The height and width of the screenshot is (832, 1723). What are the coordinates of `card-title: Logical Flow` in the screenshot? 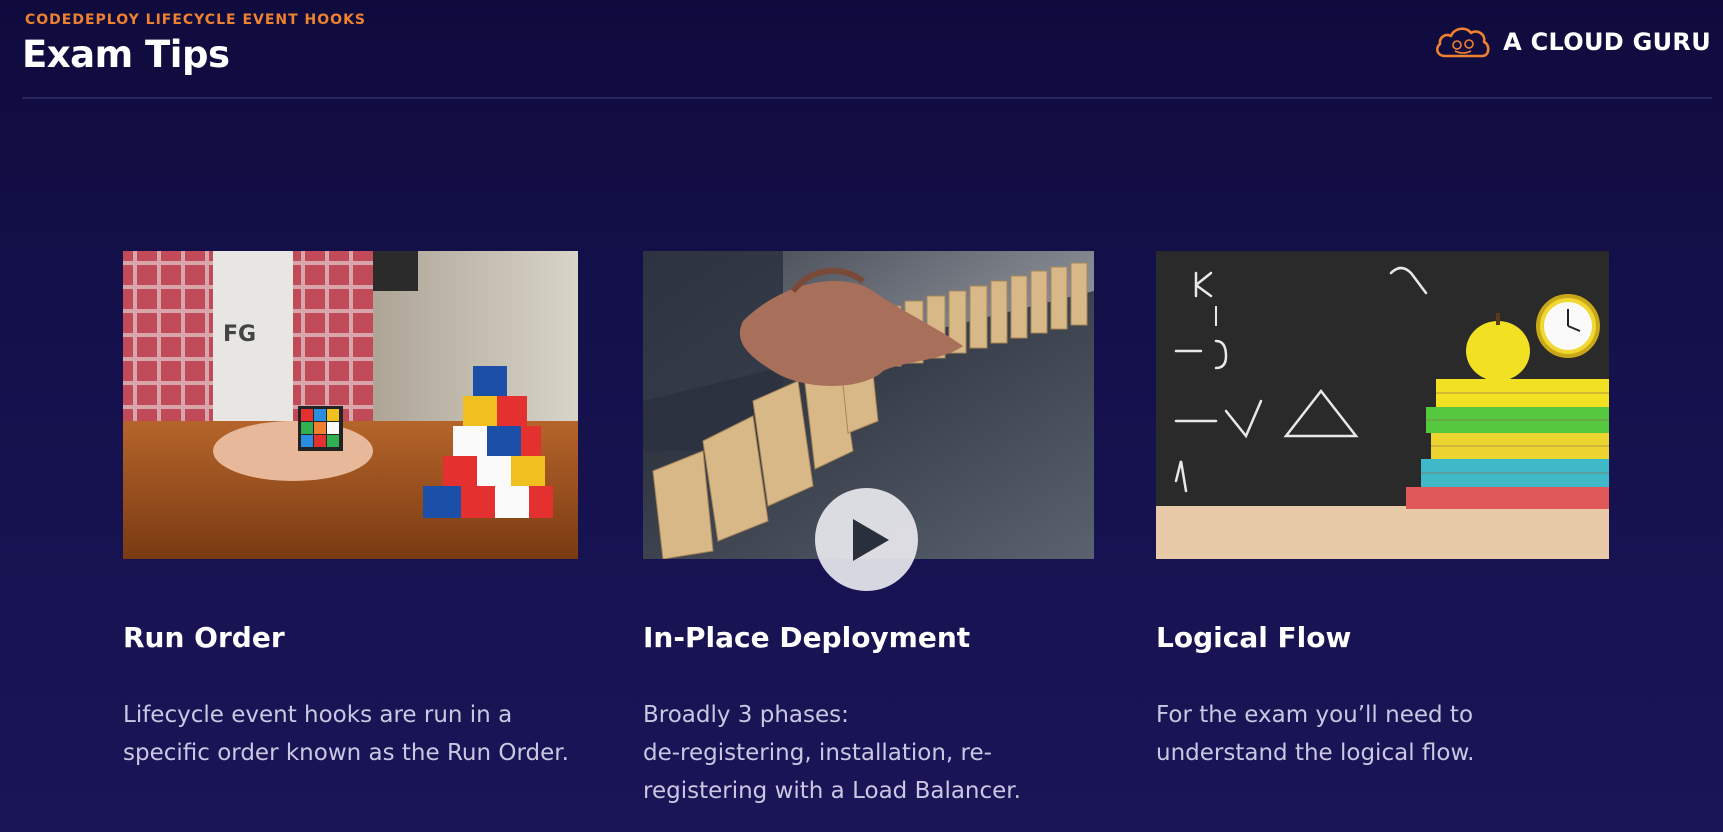 It's located at (1254, 637).